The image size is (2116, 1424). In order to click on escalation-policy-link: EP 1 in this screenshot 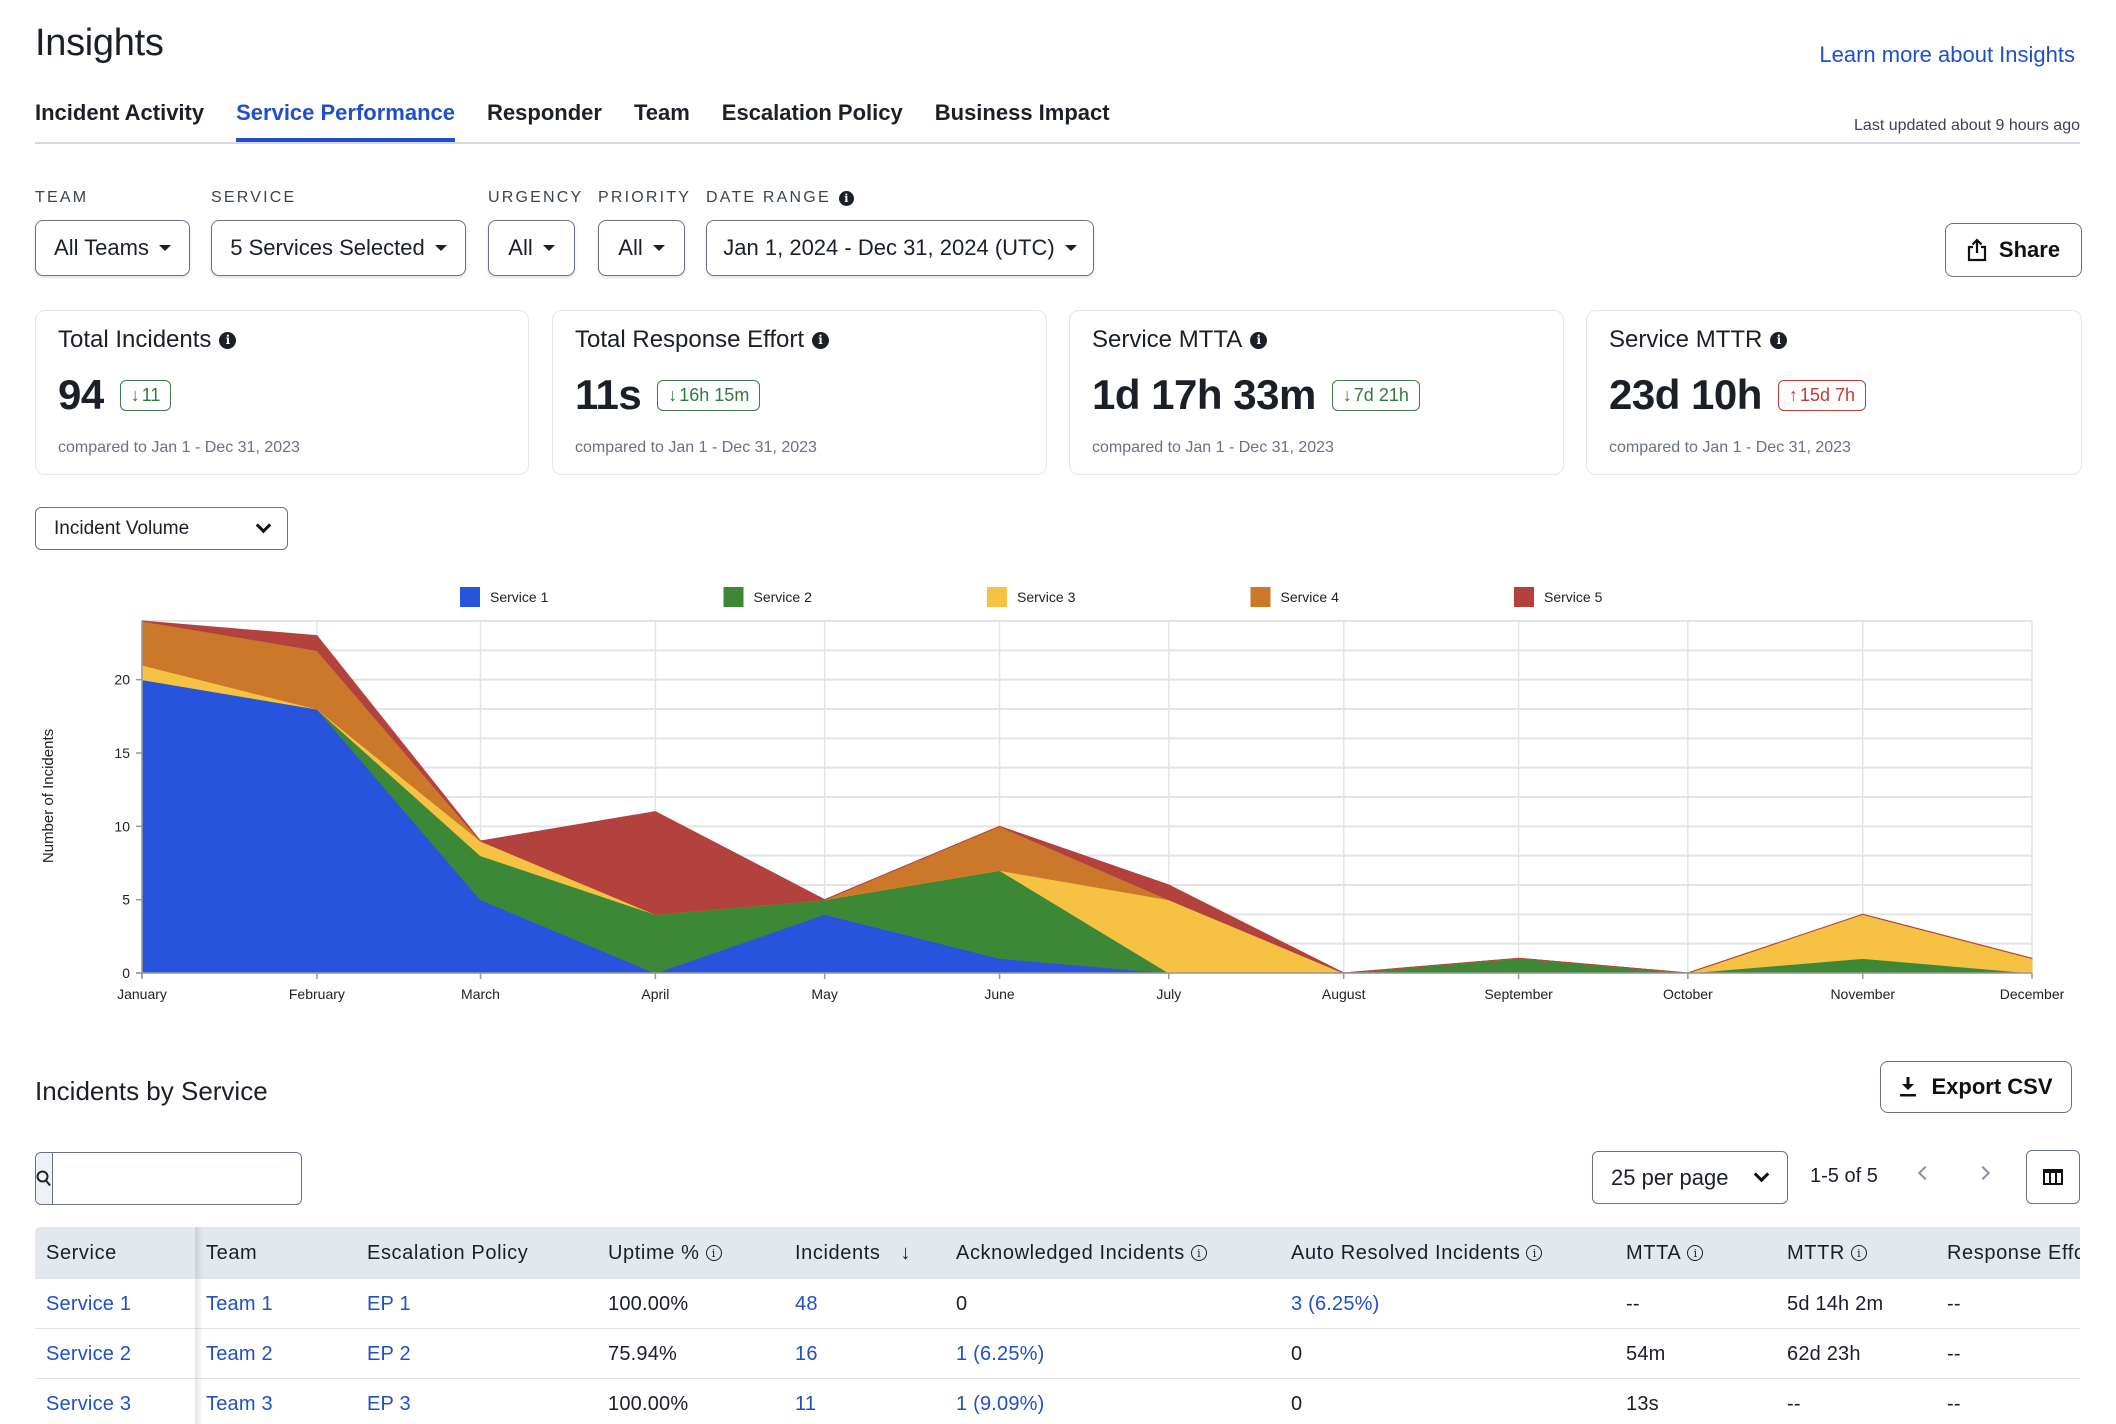, I will do `click(389, 1304)`.